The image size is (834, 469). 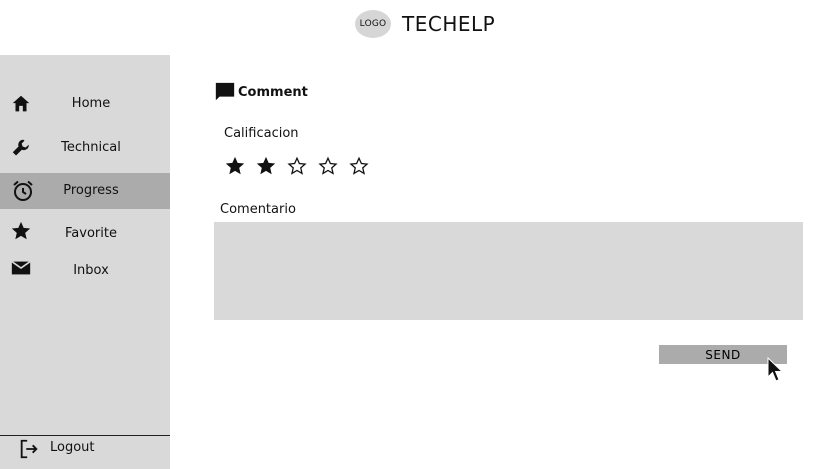 I want to click on sidebar-item-inbox: Inbox, so click(x=85, y=271).